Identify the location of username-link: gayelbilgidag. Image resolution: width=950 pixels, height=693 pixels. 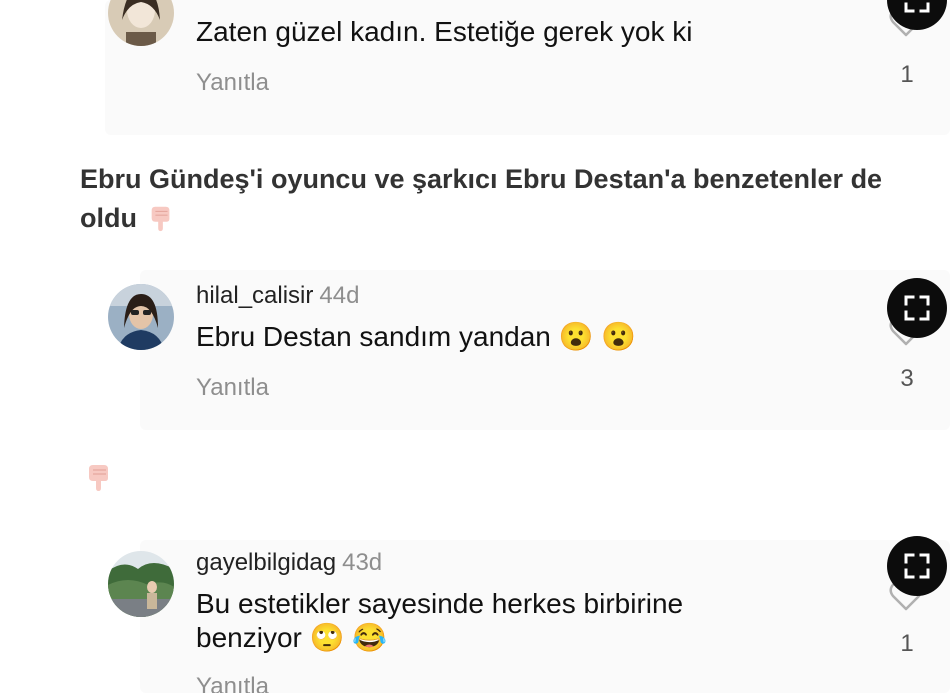
(266, 562).